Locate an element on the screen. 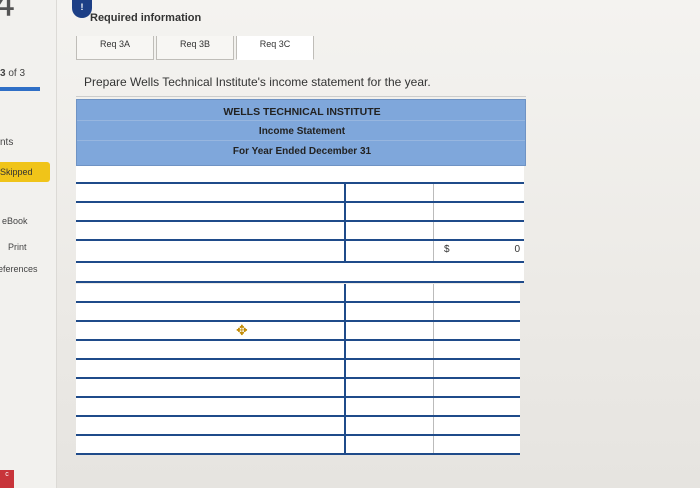 This screenshot has height=488, width=700. points-label: nts is located at coordinates (7, 142).